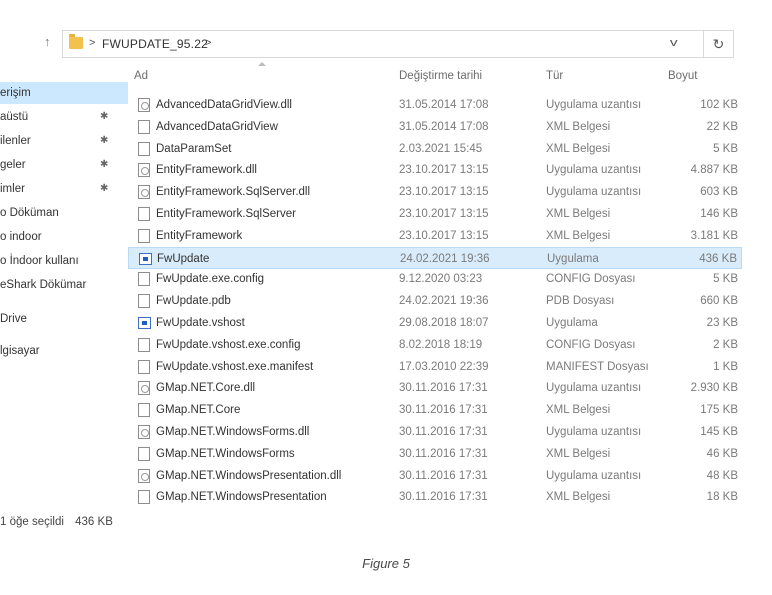  I want to click on sidebar-item-this-pc: lgisayar, so click(64, 351).